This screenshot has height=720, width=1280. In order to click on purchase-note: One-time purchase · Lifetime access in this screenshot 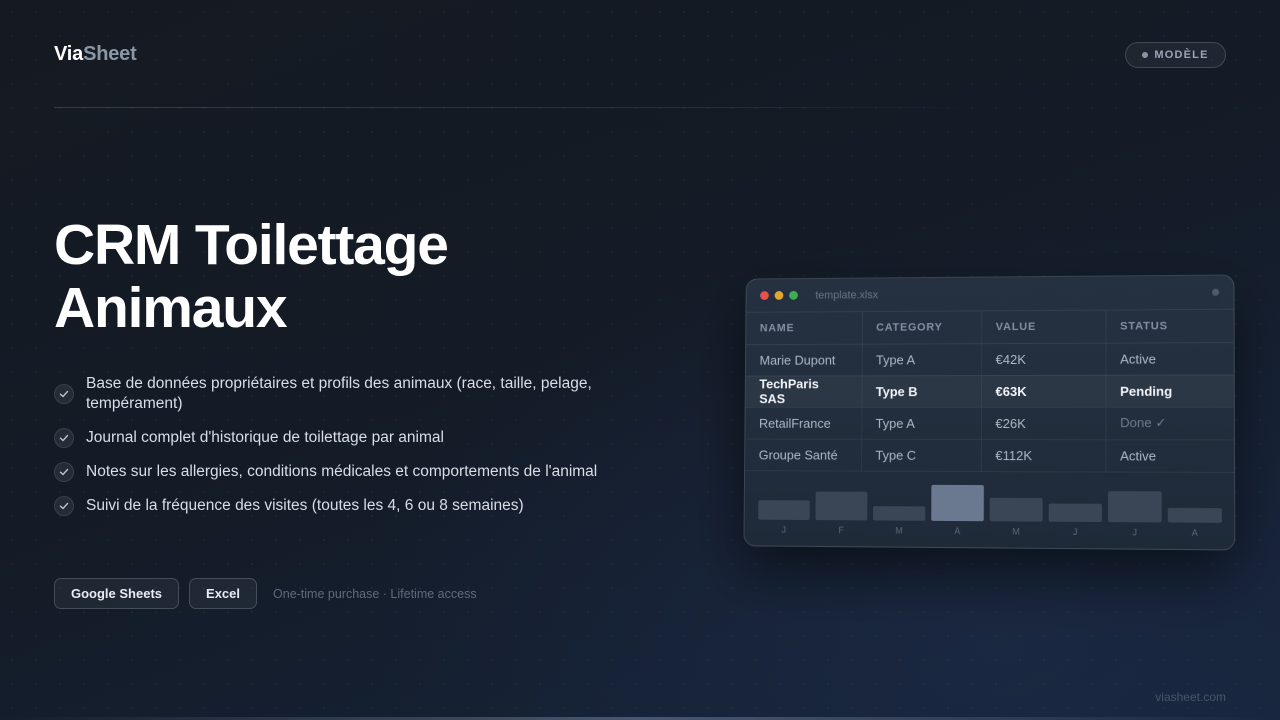, I will do `click(375, 594)`.